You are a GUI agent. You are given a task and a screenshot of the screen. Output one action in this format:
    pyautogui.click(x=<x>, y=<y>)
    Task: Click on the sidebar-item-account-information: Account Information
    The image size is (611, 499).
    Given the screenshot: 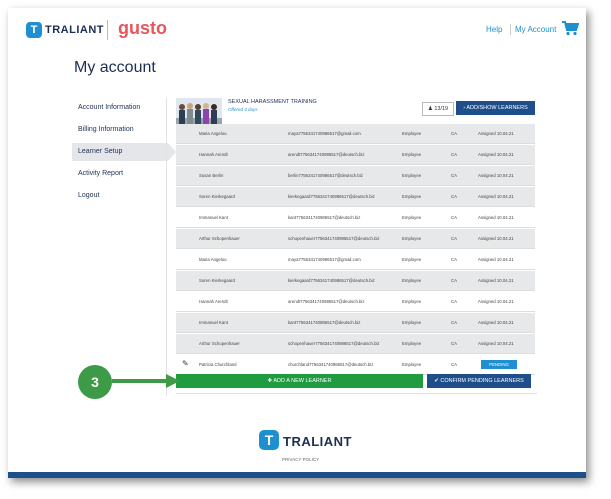 What is the action you would take?
    pyautogui.click(x=120, y=108)
    